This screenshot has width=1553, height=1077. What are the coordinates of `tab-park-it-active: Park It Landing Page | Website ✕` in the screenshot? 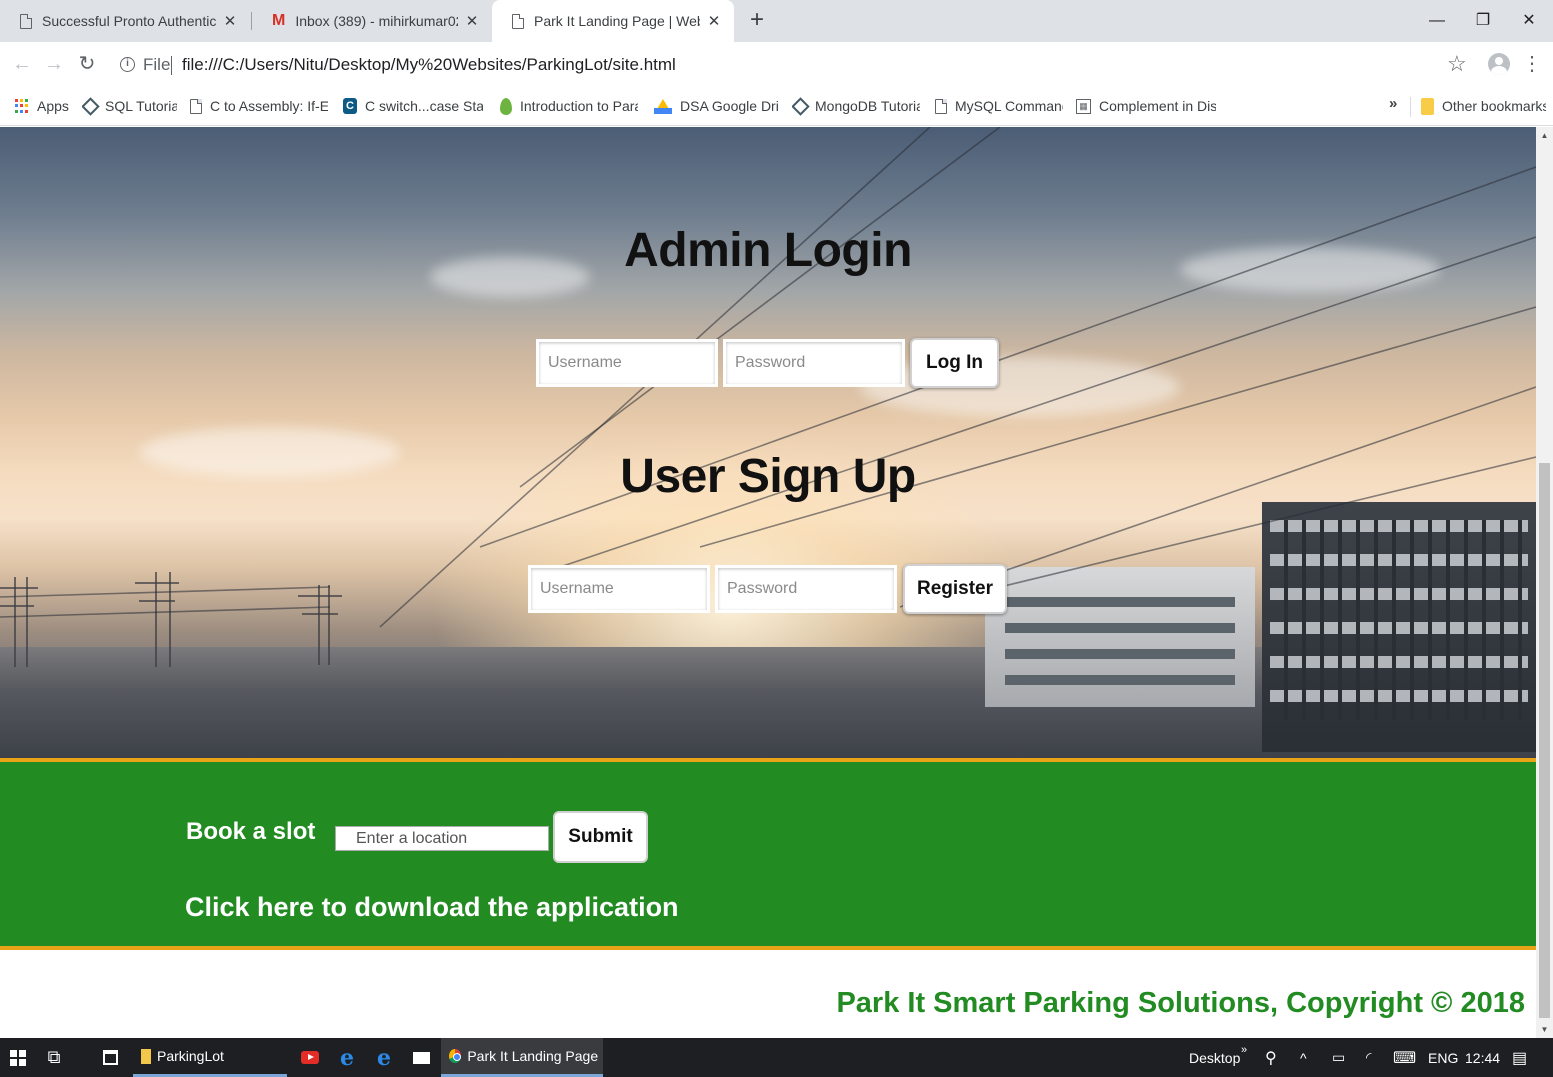 It's located at (613, 21).